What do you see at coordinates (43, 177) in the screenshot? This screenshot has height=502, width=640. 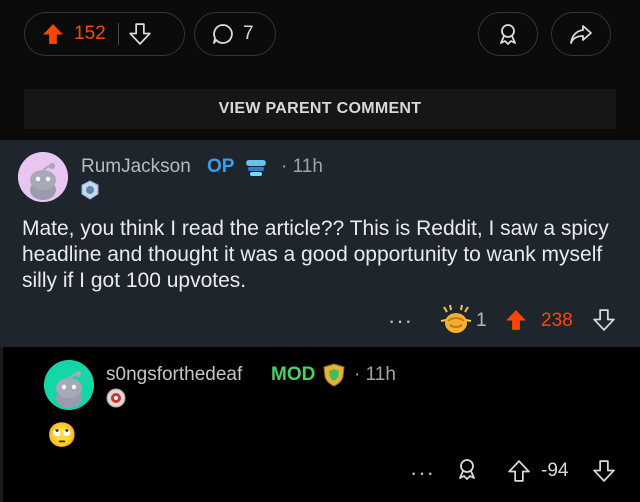 I see `avatar` at bounding box center [43, 177].